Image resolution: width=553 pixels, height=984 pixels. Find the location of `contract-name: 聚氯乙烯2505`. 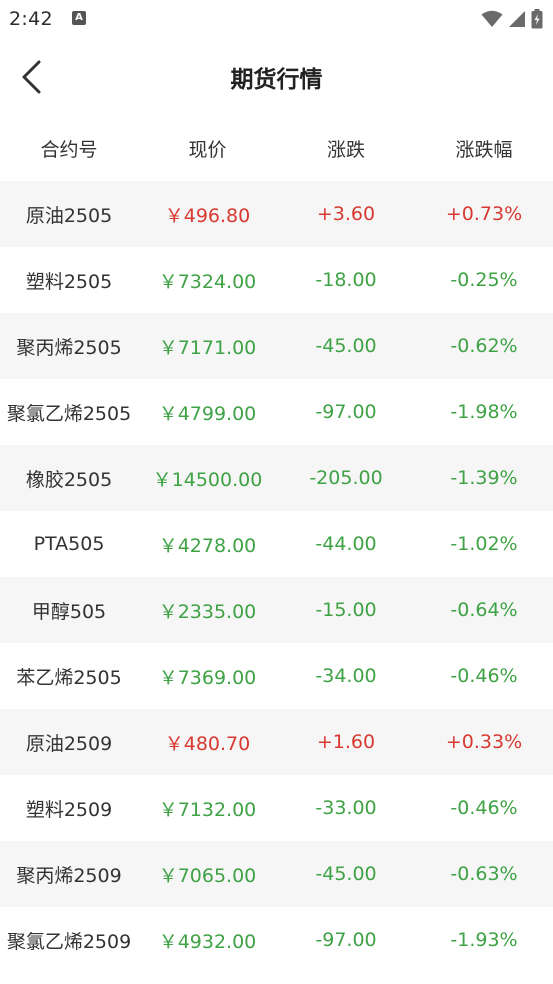

contract-name: 聚氯乙烯2505 is located at coordinates (69, 413).